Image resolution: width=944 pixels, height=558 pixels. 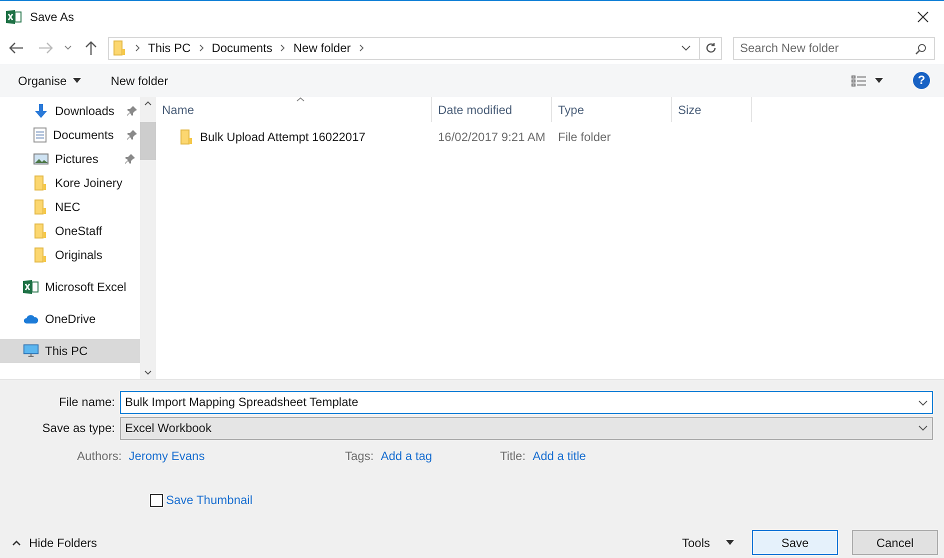 What do you see at coordinates (359, 456) in the screenshot?
I see `metadata-label: Tags:` at bounding box center [359, 456].